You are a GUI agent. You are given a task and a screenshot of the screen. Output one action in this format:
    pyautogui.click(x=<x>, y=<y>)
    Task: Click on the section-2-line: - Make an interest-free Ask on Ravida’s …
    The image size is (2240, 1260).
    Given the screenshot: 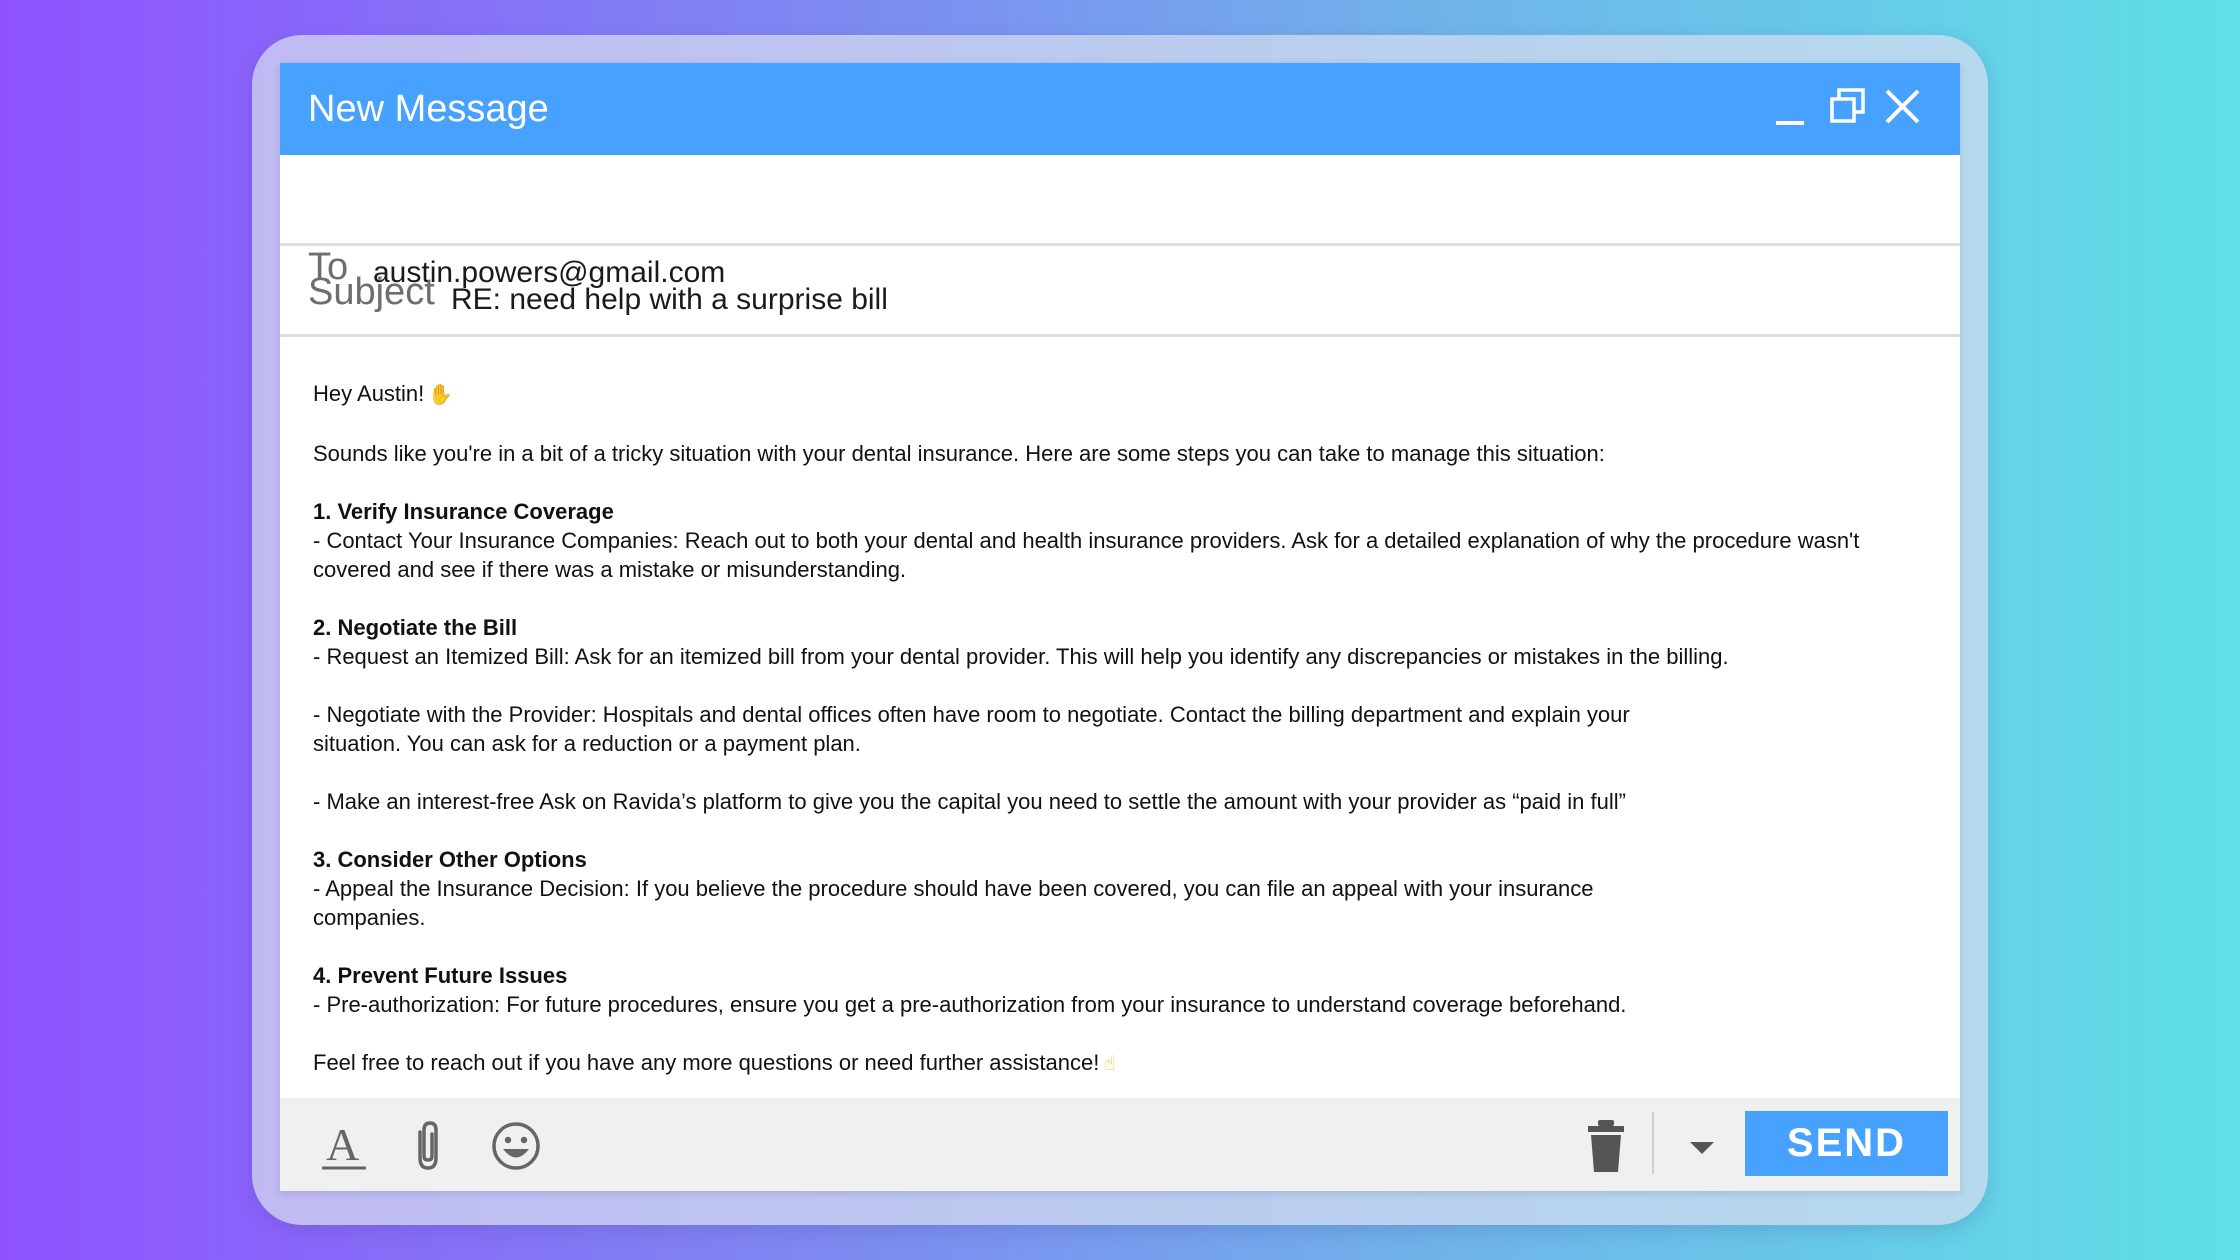 What is the action you would take?
    pyautogui.click(x=969, y=801)
    